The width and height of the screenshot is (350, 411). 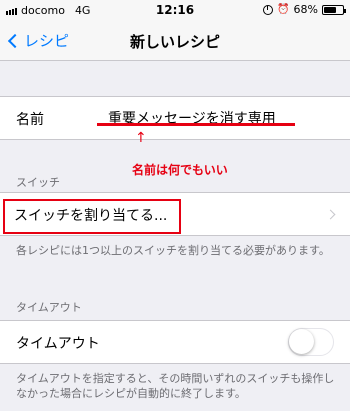 I want to click on page-title: 新しいレシピ, so click(x=174, y=42).